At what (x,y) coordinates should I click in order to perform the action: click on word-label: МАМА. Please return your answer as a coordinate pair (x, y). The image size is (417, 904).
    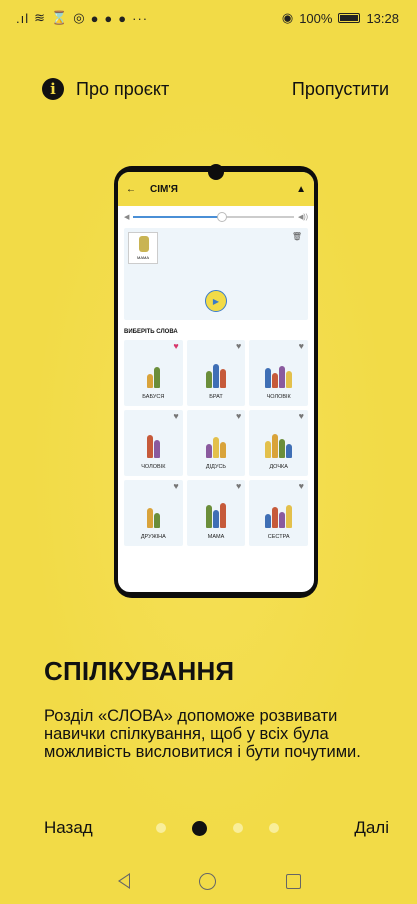
    Looking at the image, I should click on (216, 537).